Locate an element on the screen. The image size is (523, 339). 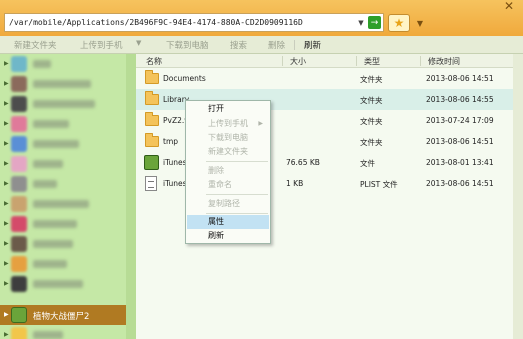
file-name: Documents is located at coordinates (184, 78).